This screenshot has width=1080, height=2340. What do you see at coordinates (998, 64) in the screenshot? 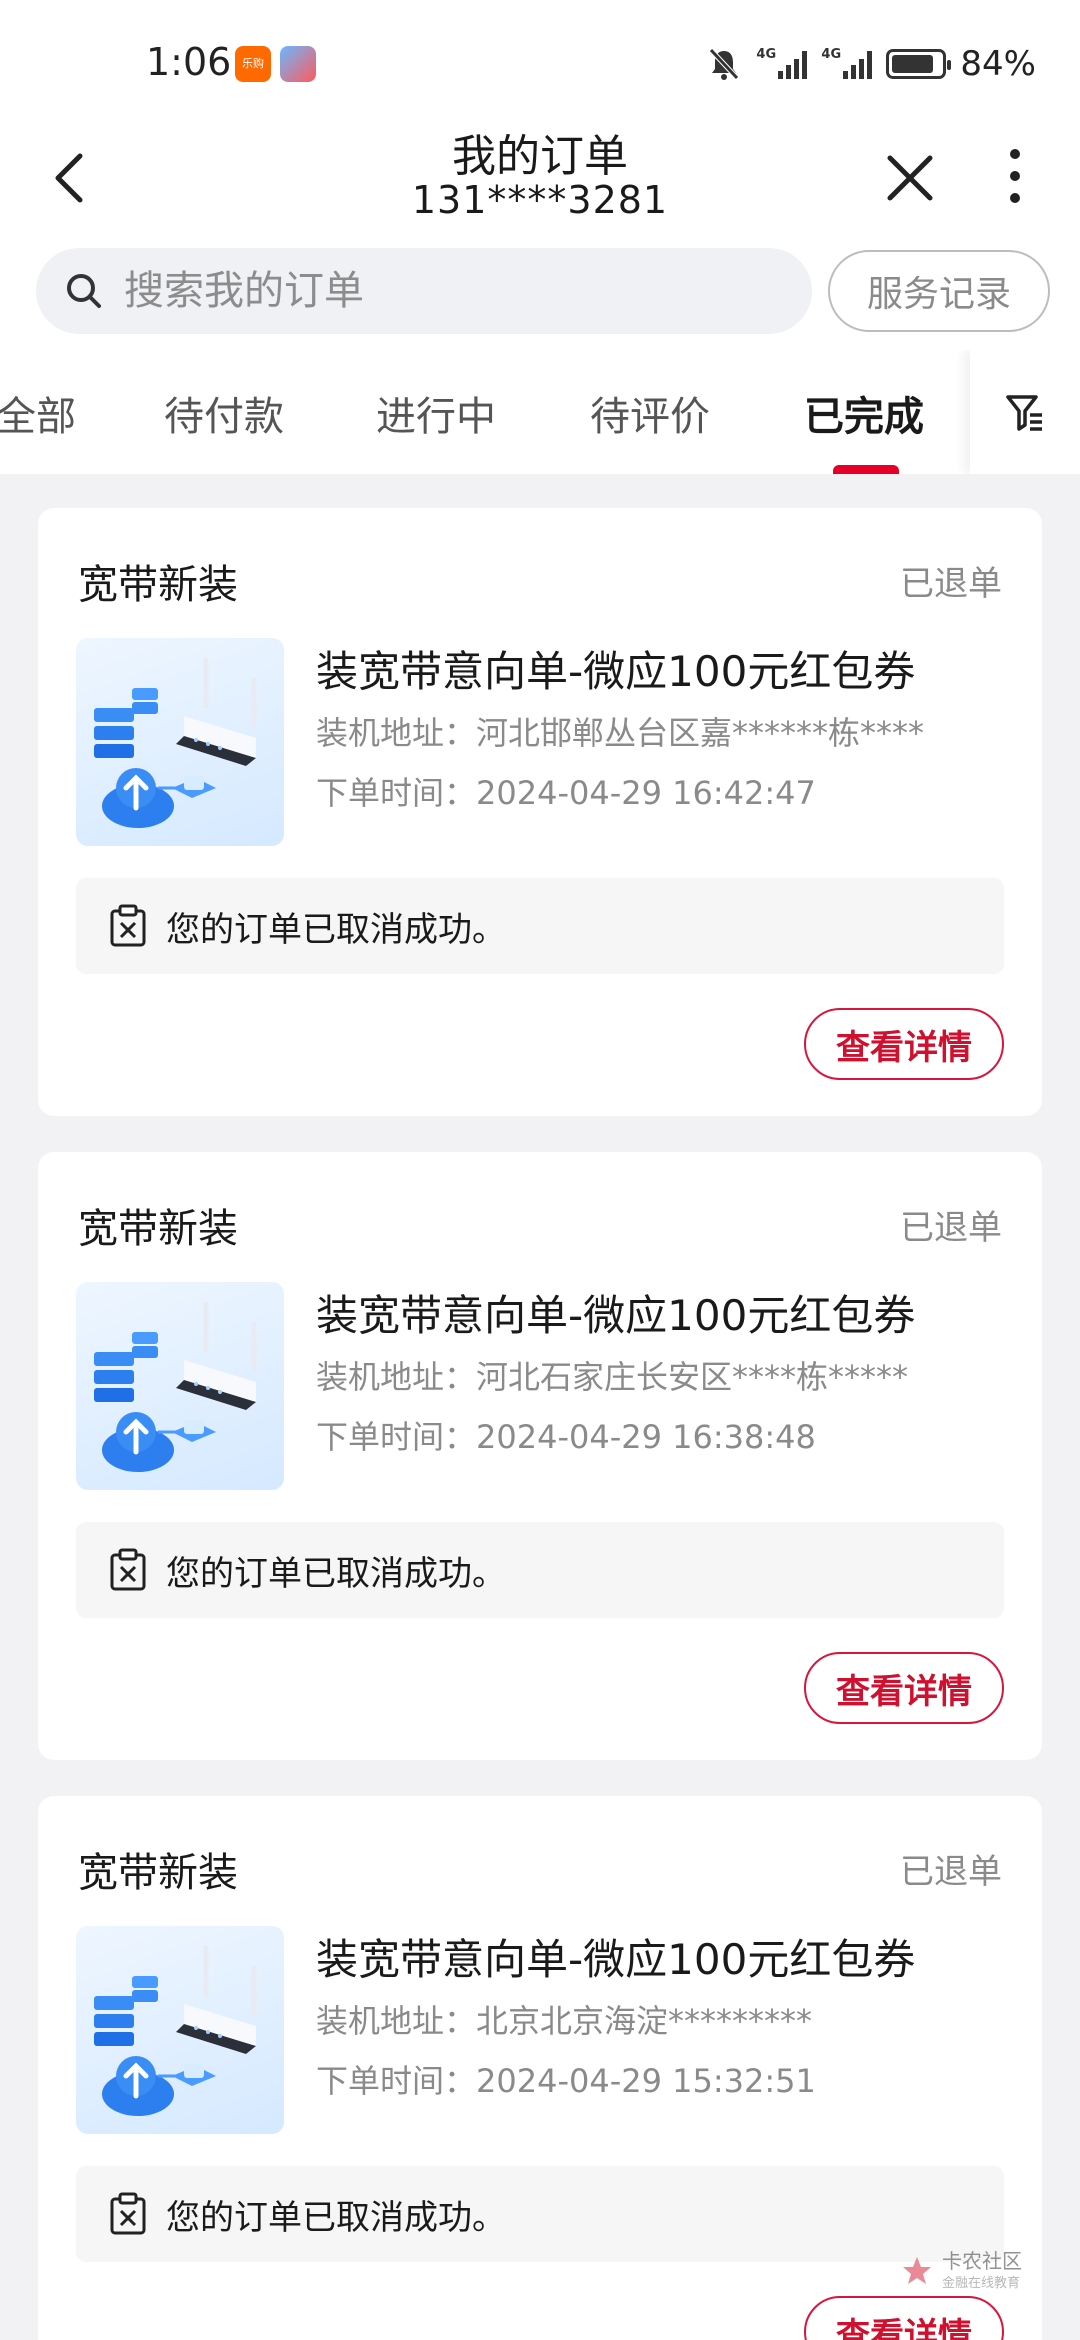
I see `battery-percent: 84%` at bounding box center [998, 64].